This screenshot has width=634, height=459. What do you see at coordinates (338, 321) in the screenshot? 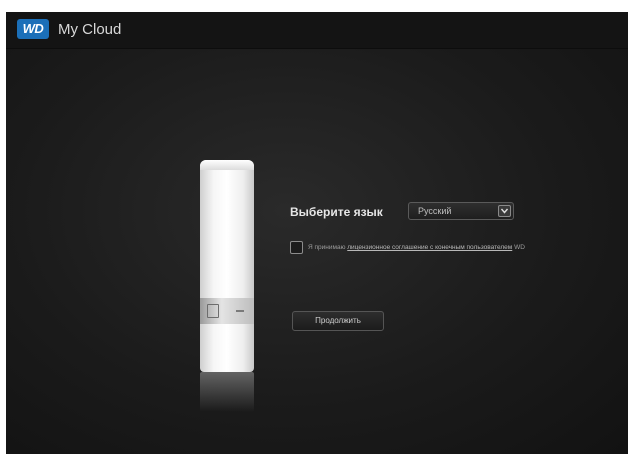
I see `continue-button: Продолжить` at bounding box center [338, 321].